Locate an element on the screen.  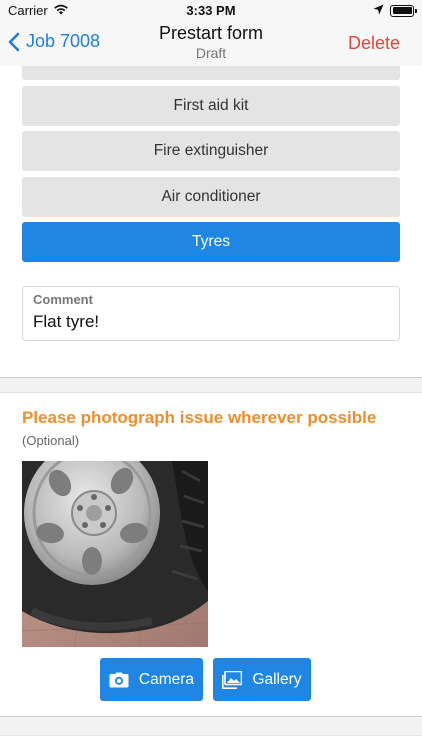
checklist-item-fire-extinguisher: Fire extinguisher is located at coordinates (211, 151).